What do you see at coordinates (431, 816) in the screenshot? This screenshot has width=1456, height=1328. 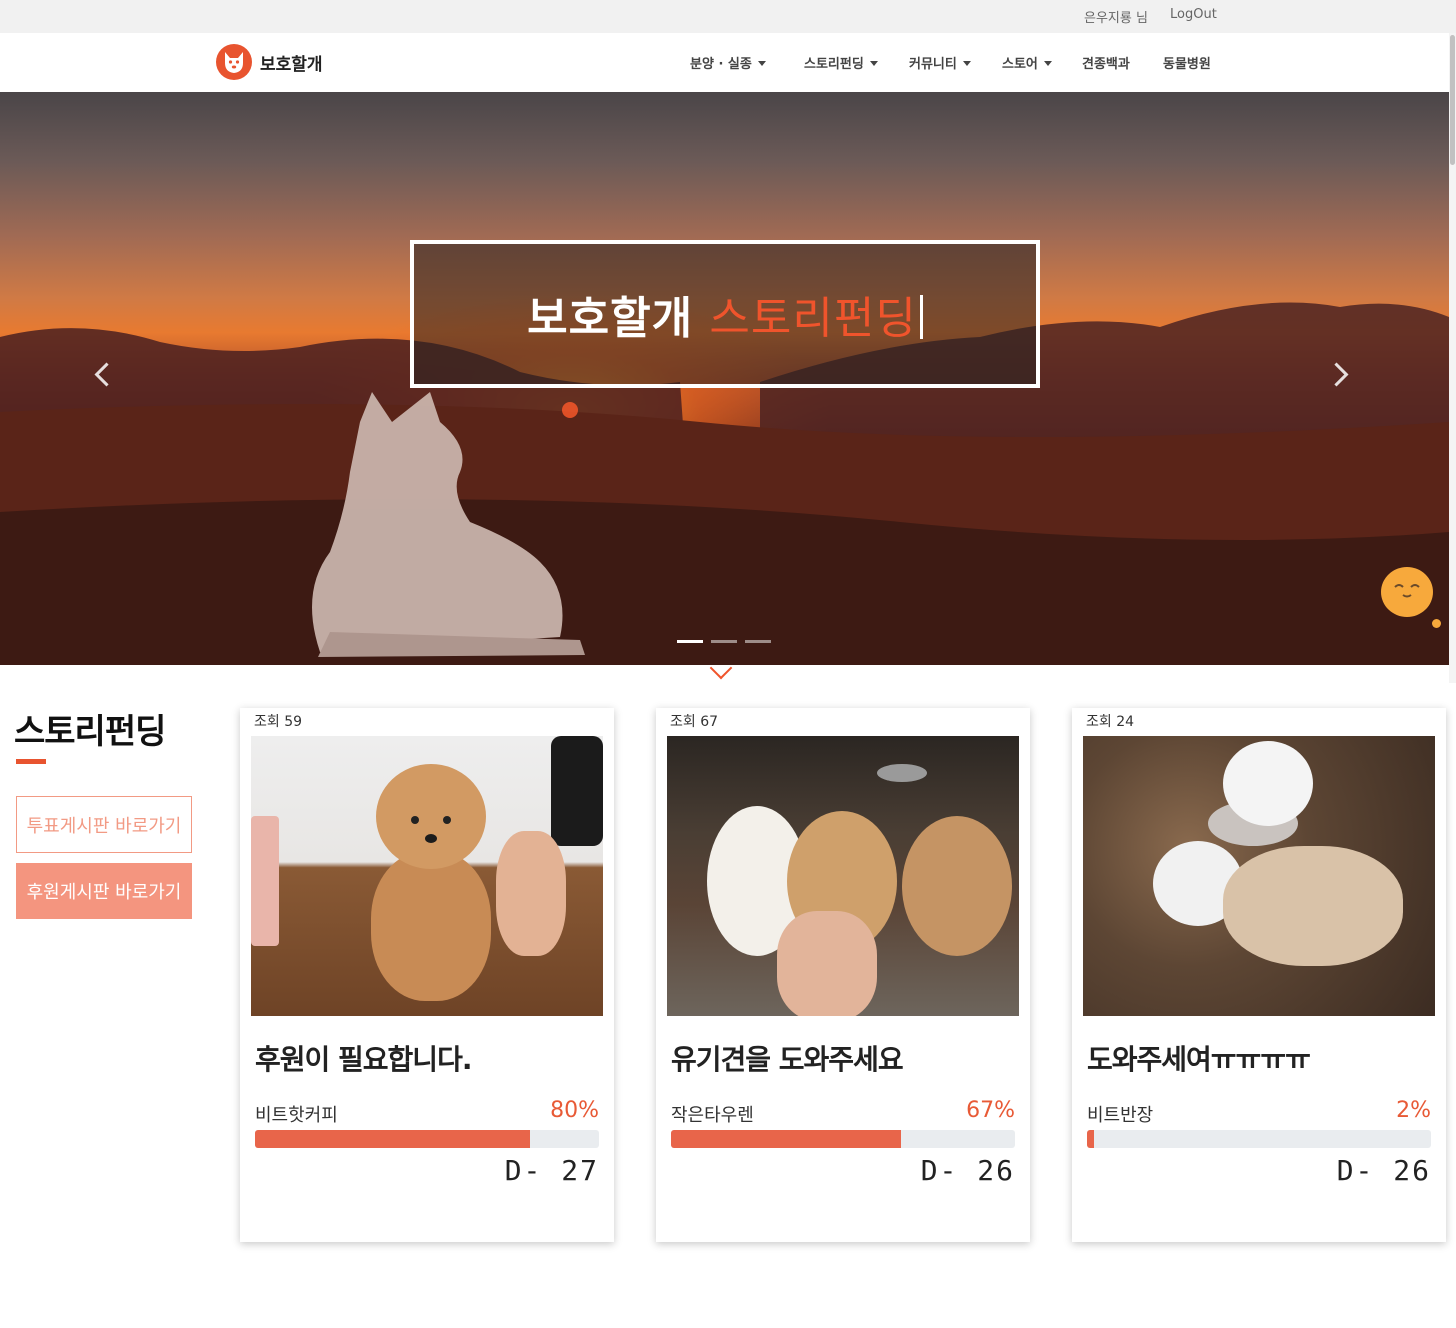 I see `puppy-head` at bounding box center [431, 816].